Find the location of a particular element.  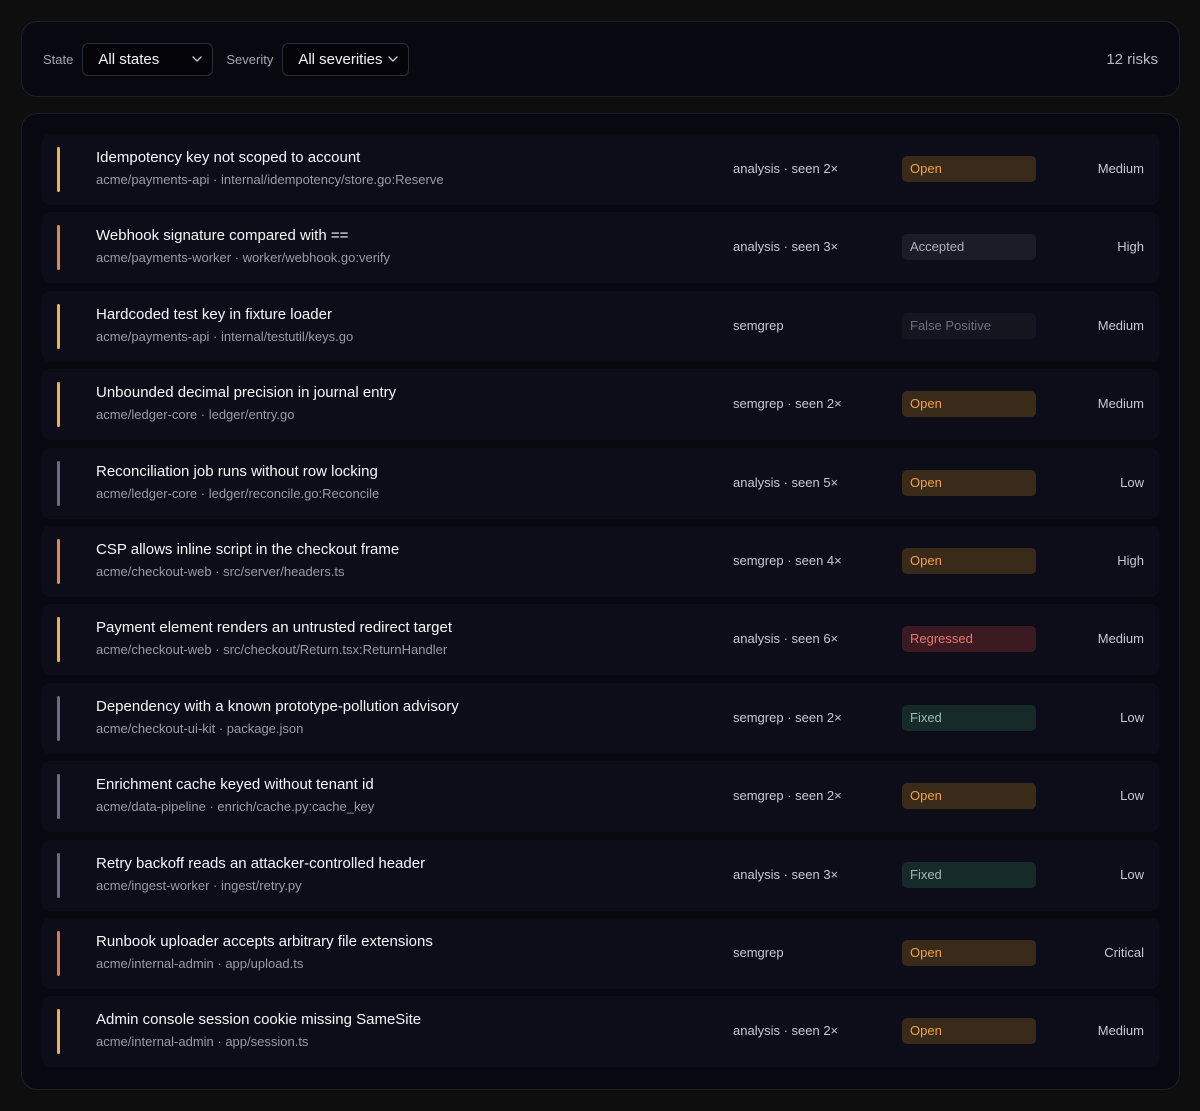

risk-title: Enrichment cache keyed without tenant id is located at coordinates (235, 785).